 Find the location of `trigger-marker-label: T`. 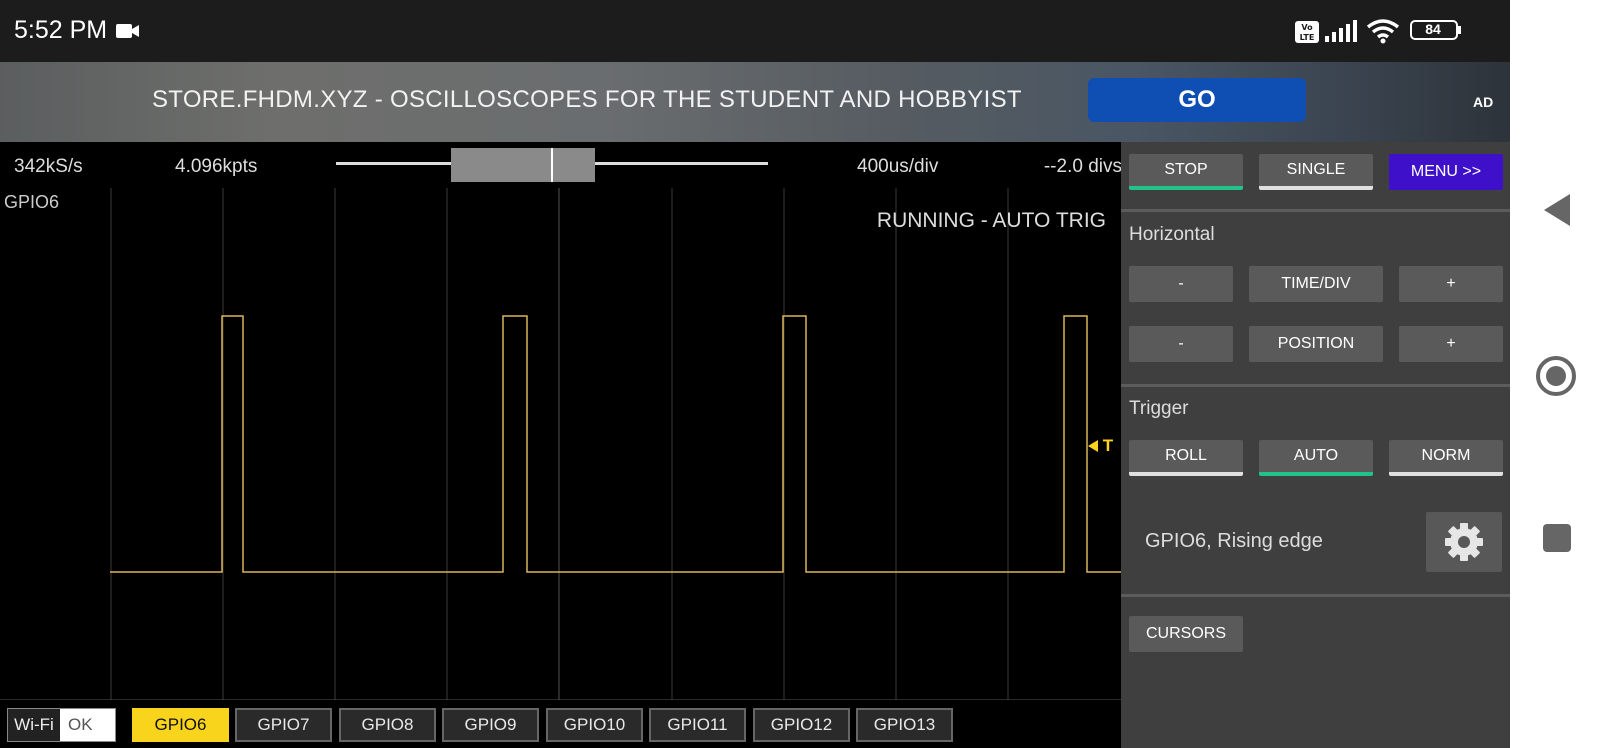

trigger-marker-label: T is located at coordinates (1108, 445).